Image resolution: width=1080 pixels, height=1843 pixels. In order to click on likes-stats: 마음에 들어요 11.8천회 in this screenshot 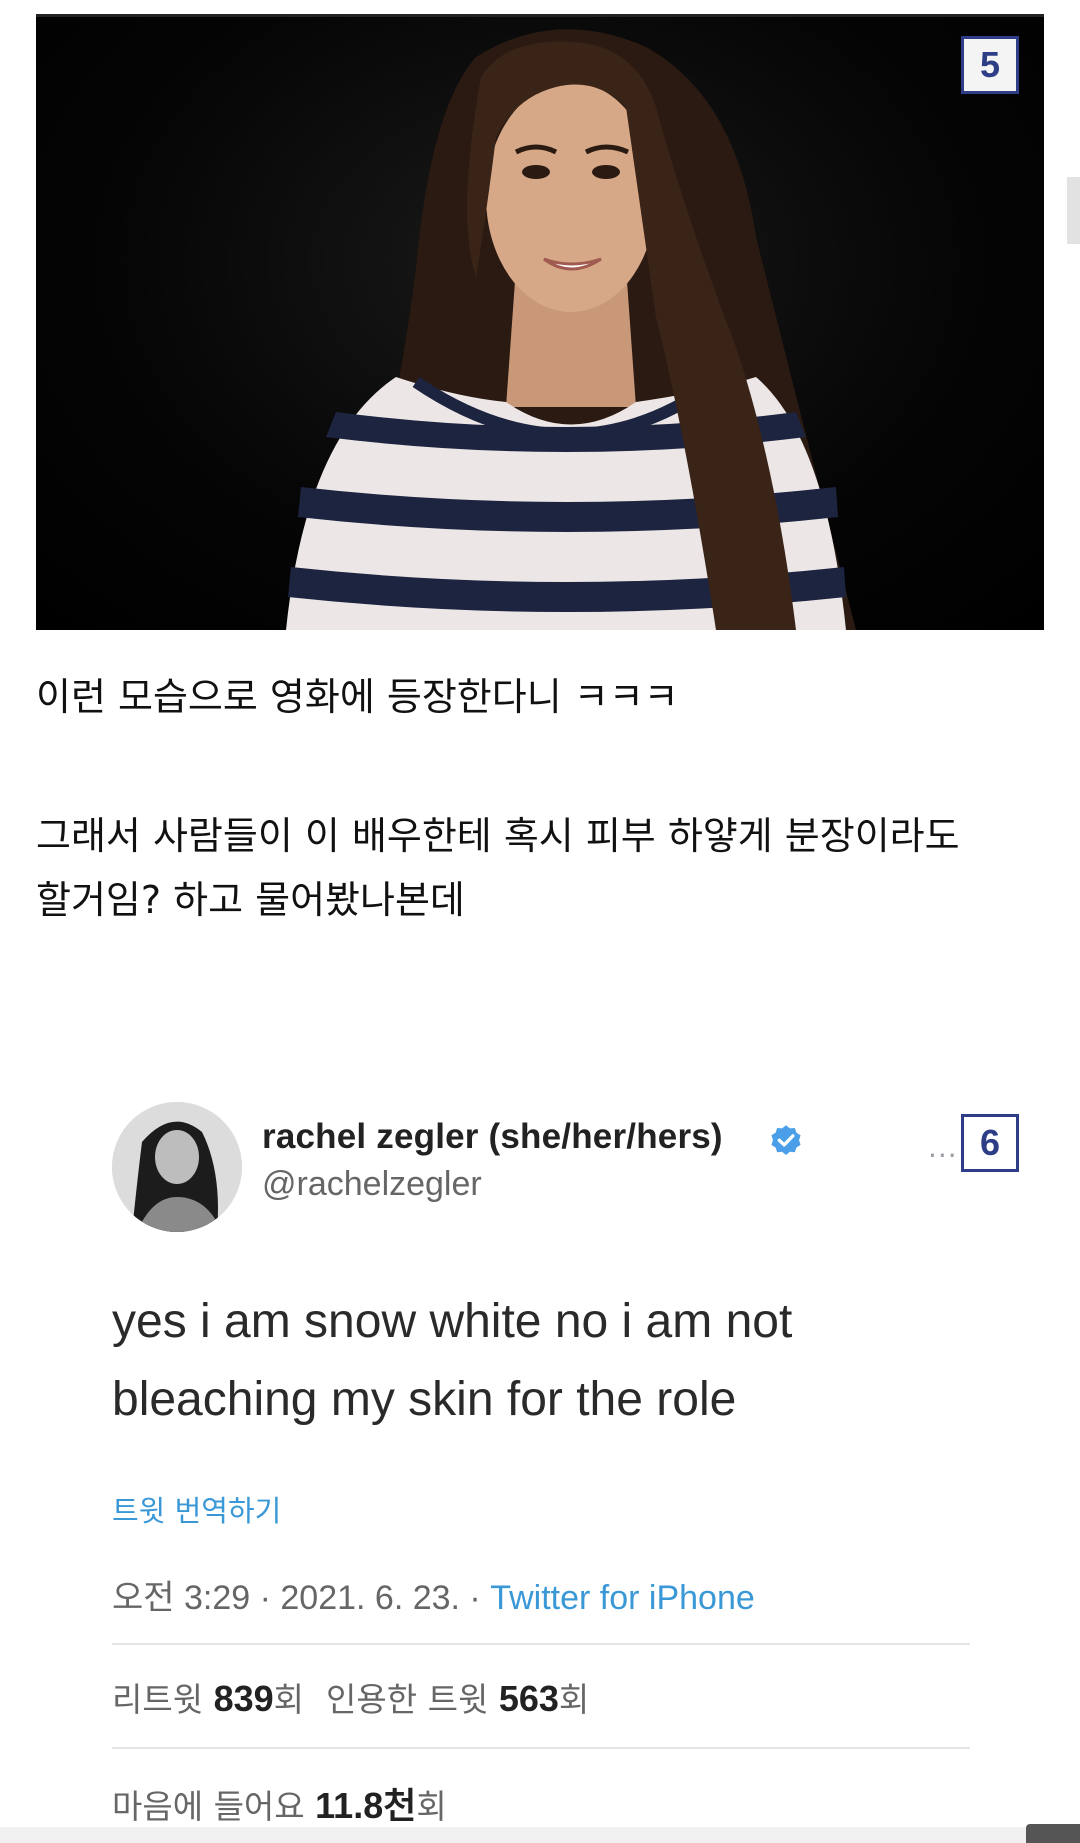, I will do `click(279, 1803)`.